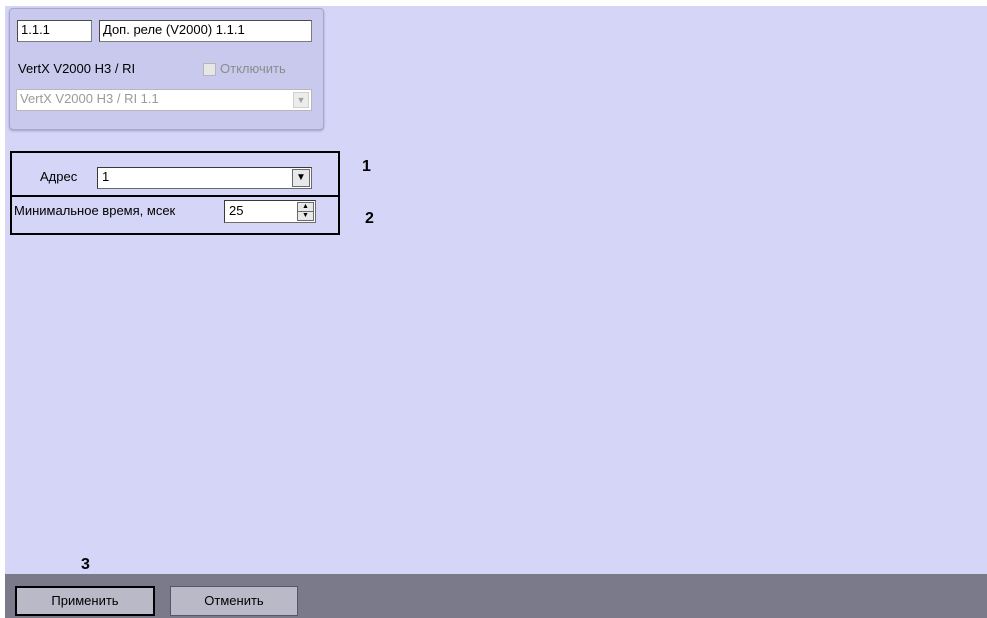  Describe the element at coordinates (77, 68) in the screenshot. I see `device-type-label: VertX V2000 H3 / RI` at that location.